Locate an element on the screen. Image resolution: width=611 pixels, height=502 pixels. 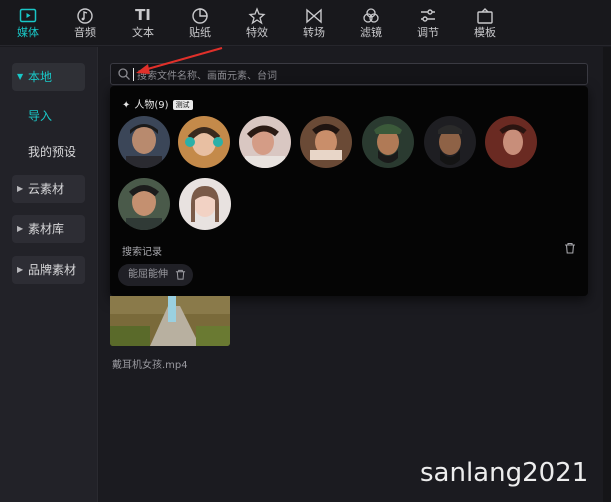
people-section-header: ✦ 人物(9) 测试 is located at coordinates (157, 103).